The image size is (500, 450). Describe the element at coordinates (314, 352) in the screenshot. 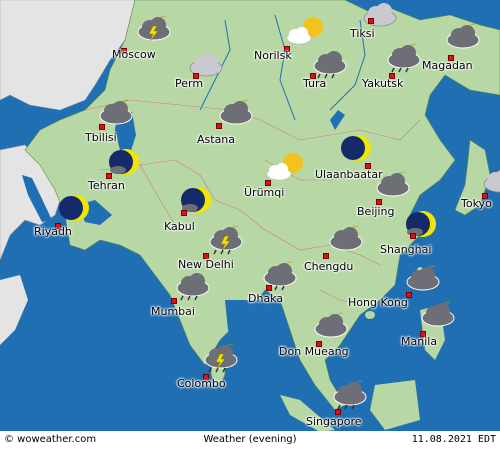

I see `city-label: Don Mueang` at that location.